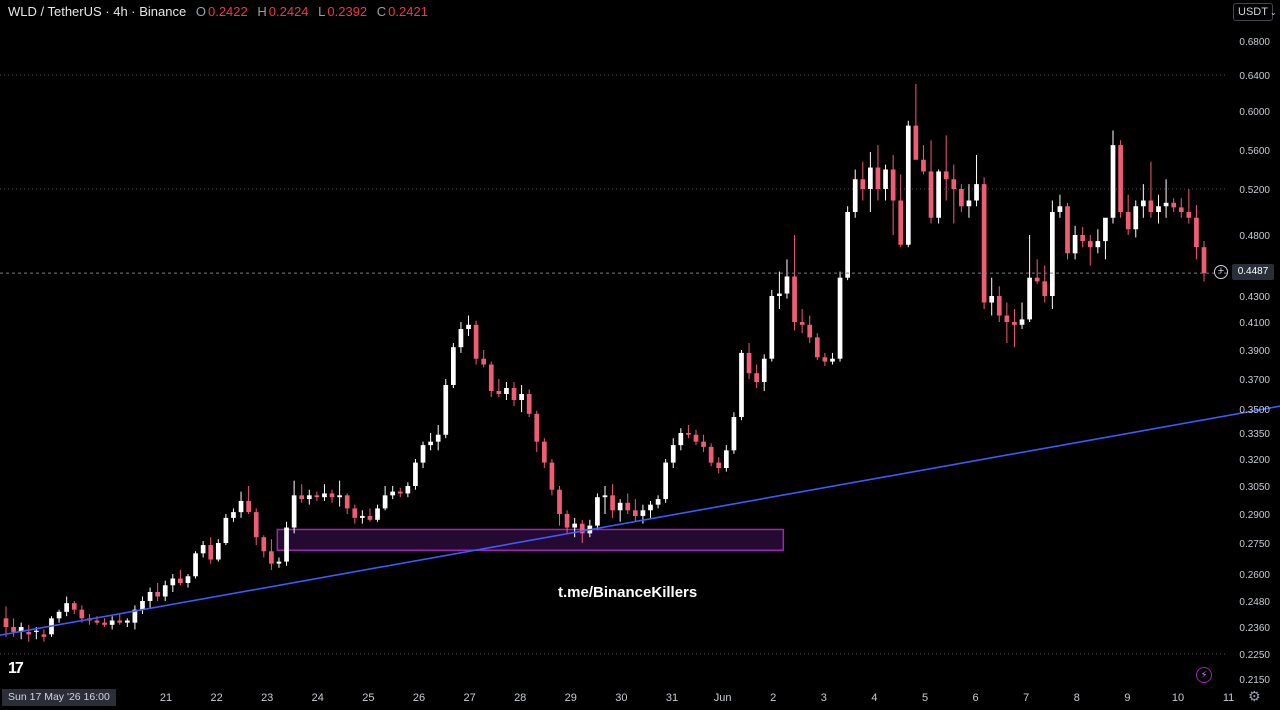  Describe the element at coordinates (1204, 675) in the screenshot. I see `flash-icon: ⚡` at that location.